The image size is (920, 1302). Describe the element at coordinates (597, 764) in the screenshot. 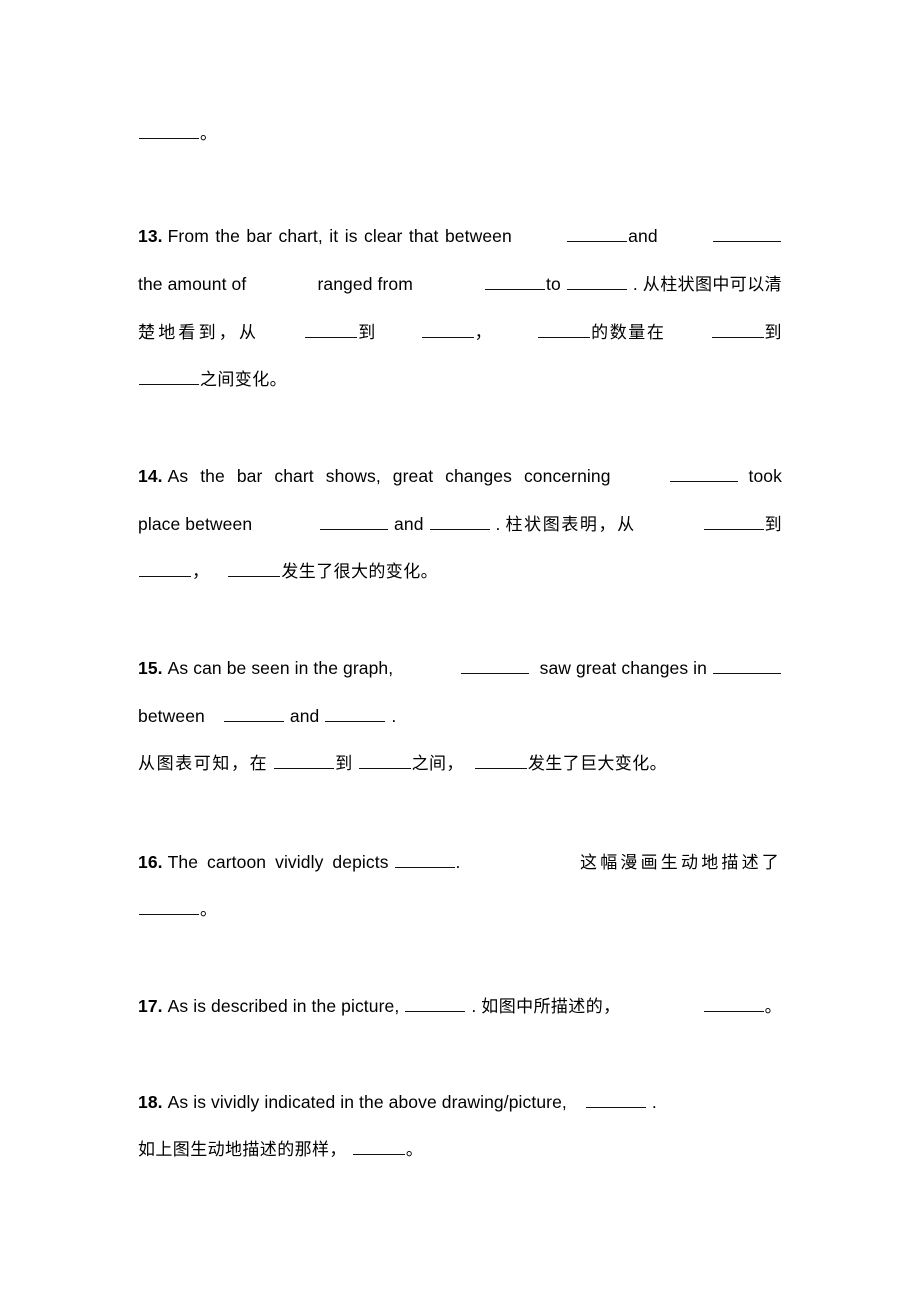

I see `item-text-cn: 发生了巨大变化。` at that location.